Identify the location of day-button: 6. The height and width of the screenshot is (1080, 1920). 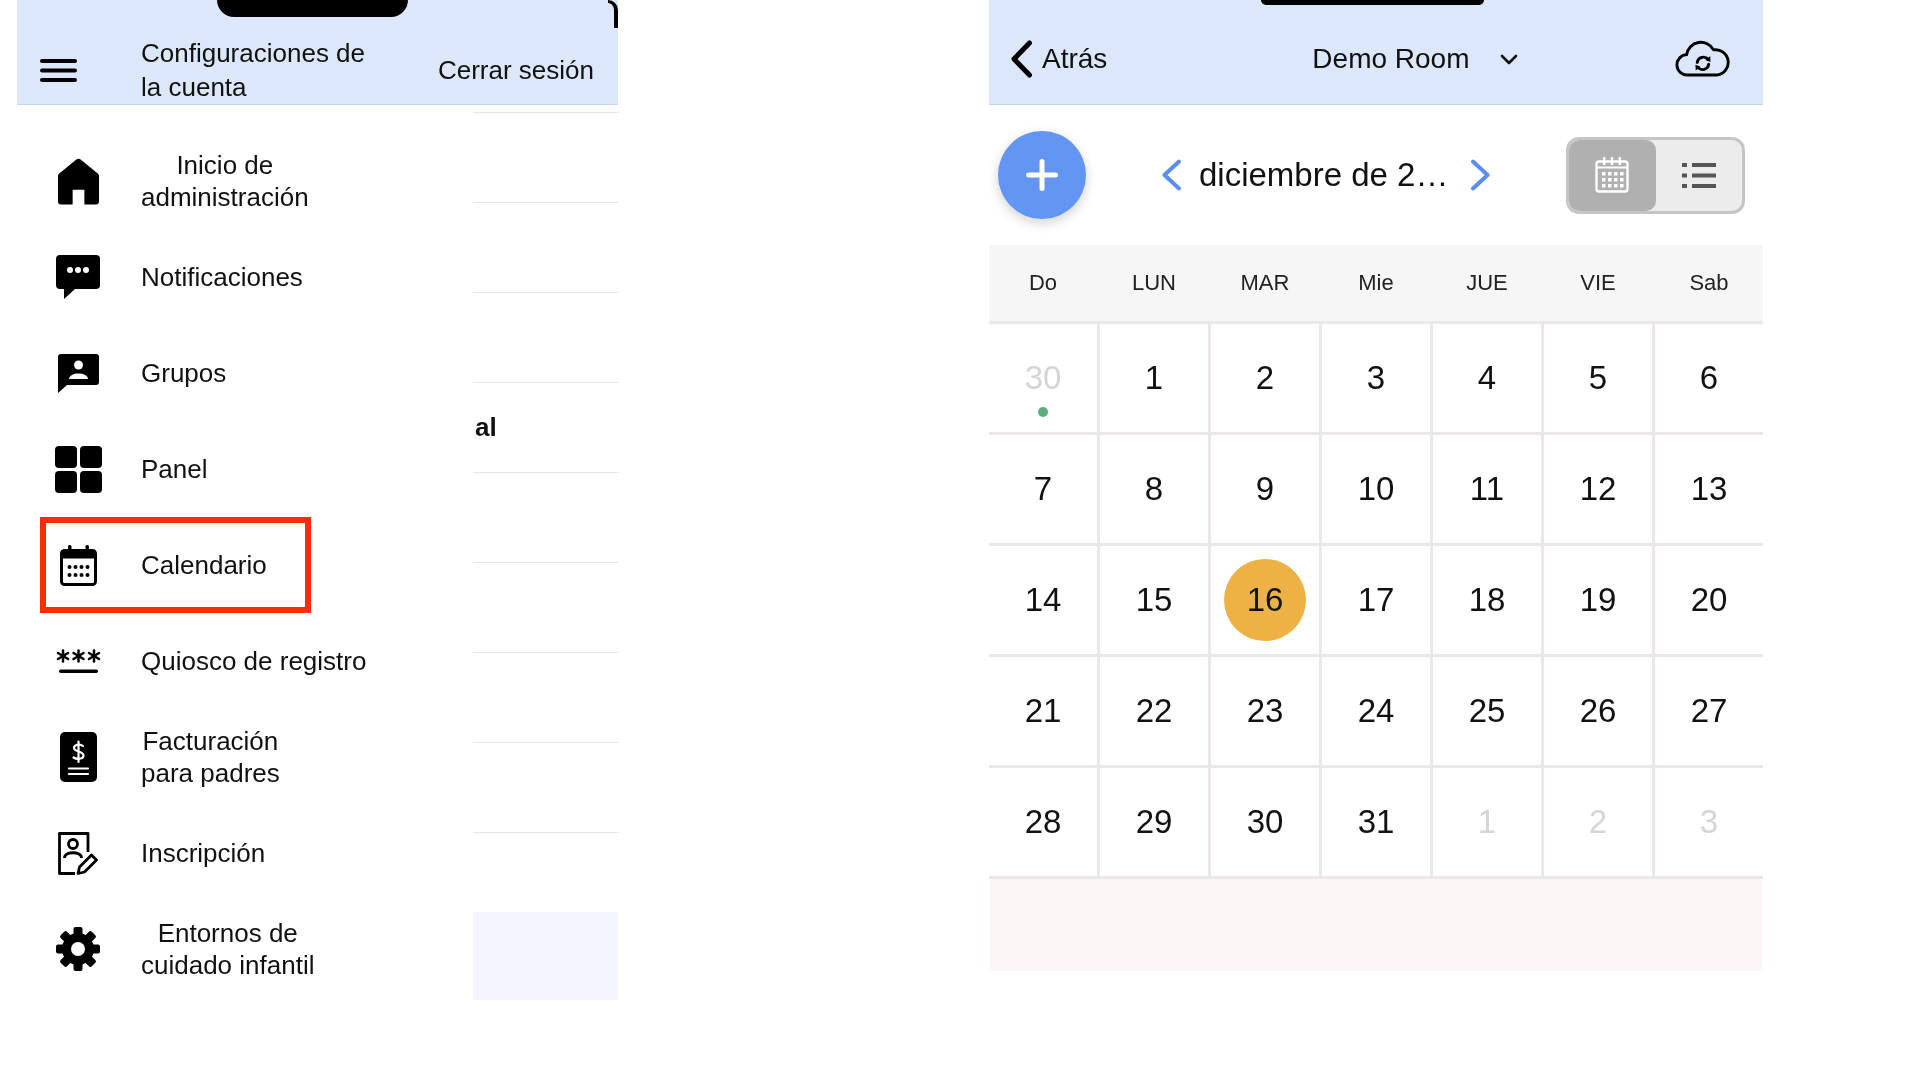
(1709, 378).